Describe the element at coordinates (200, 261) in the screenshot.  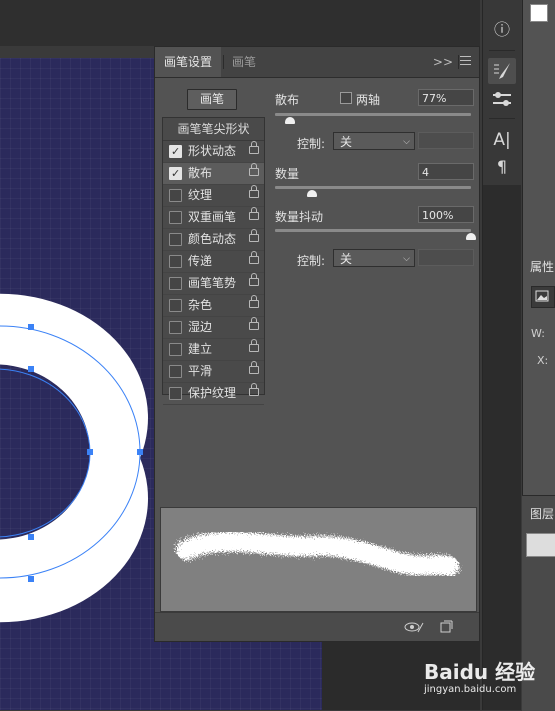
I see `option-label: 传递` at that location.